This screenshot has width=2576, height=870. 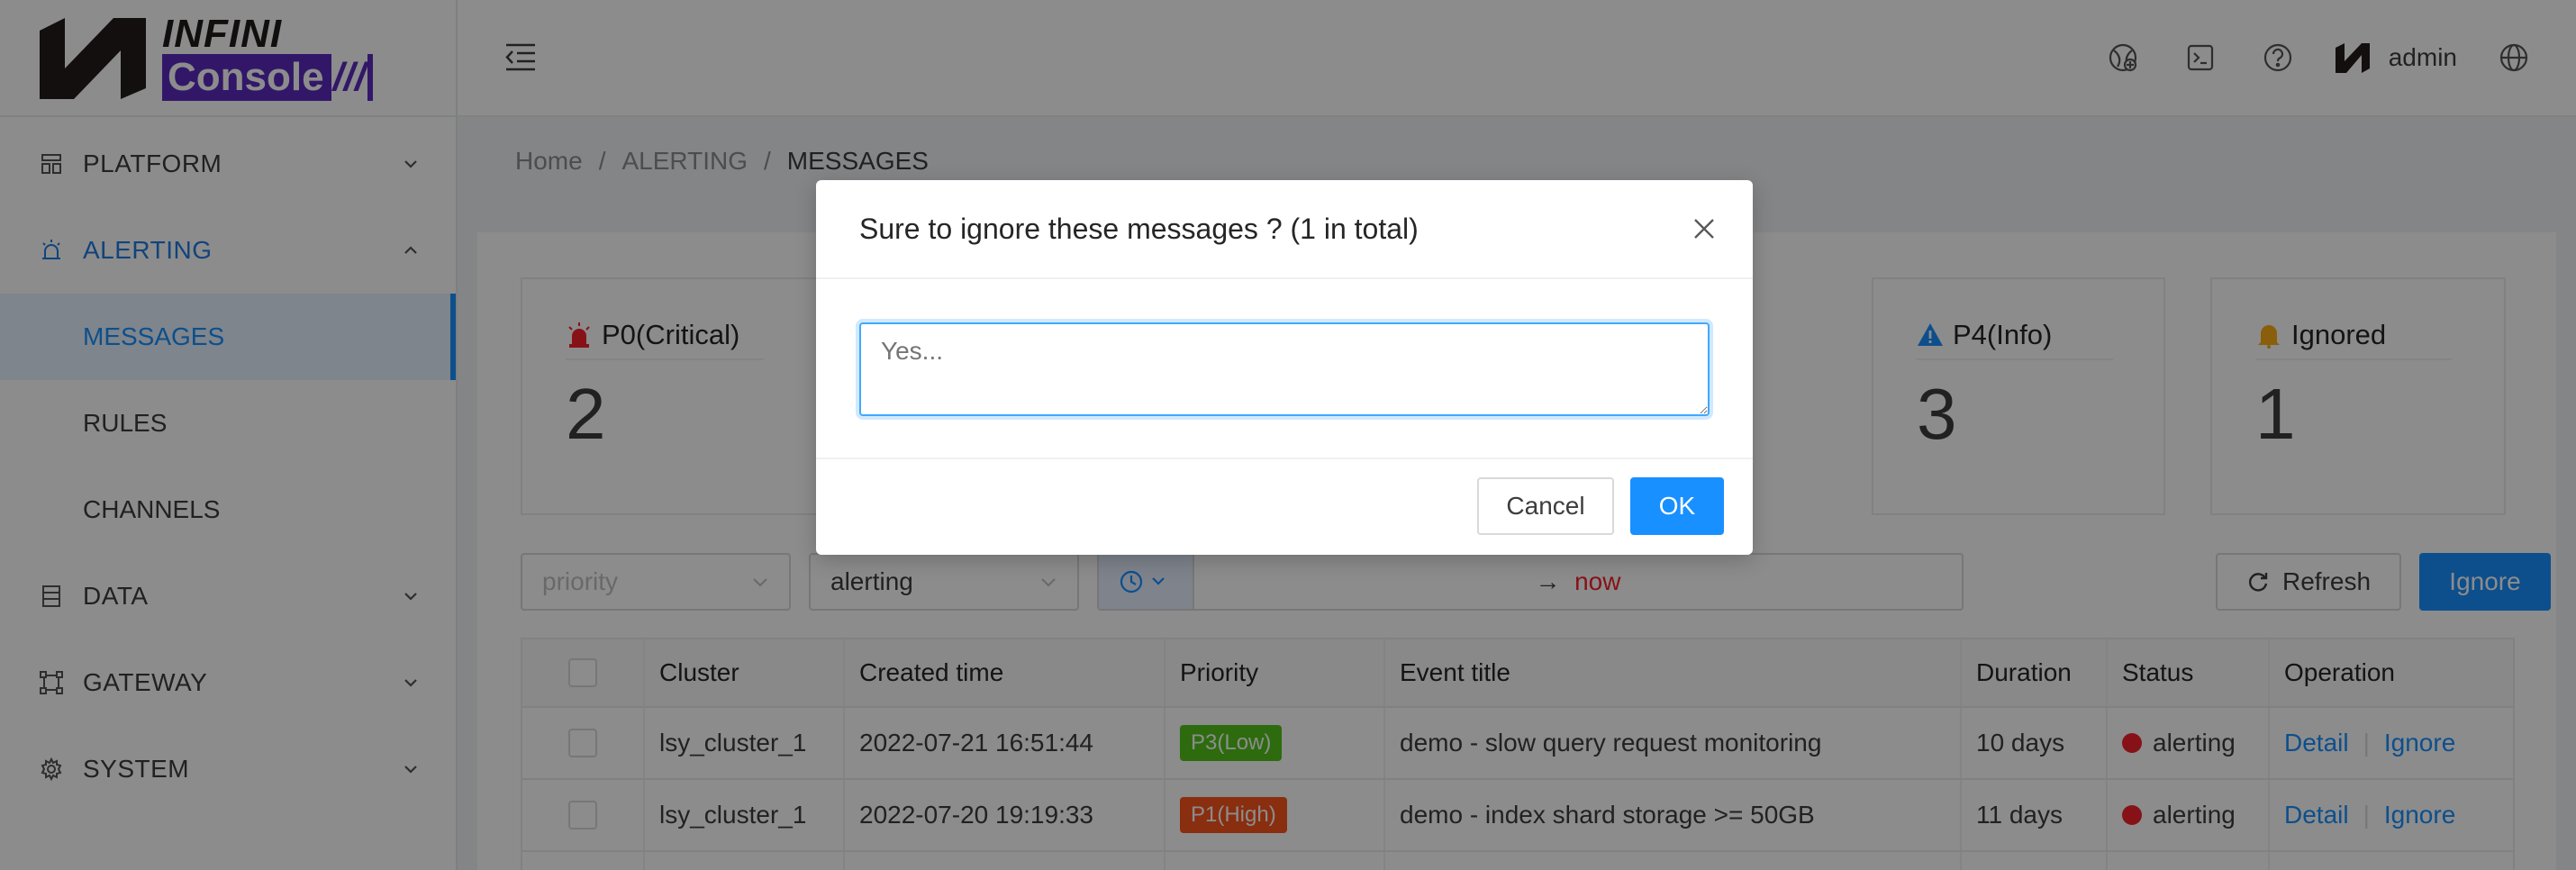 What do you see at coordinates (1704, 229) in the screenshot?
I see `close-icon` at bounding box center [1704, 229].